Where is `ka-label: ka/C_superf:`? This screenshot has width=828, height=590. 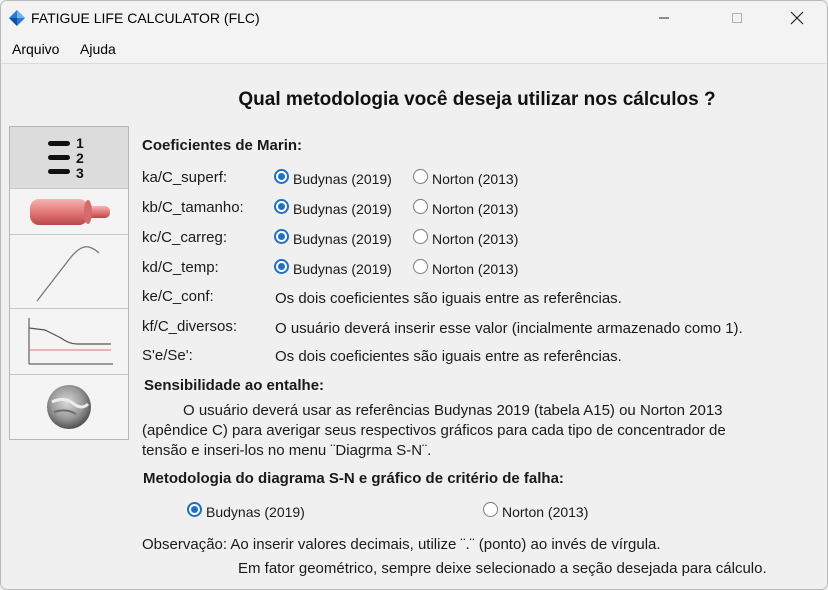 ka-label: ka/C_superf: is located at coordinates (185, 177).